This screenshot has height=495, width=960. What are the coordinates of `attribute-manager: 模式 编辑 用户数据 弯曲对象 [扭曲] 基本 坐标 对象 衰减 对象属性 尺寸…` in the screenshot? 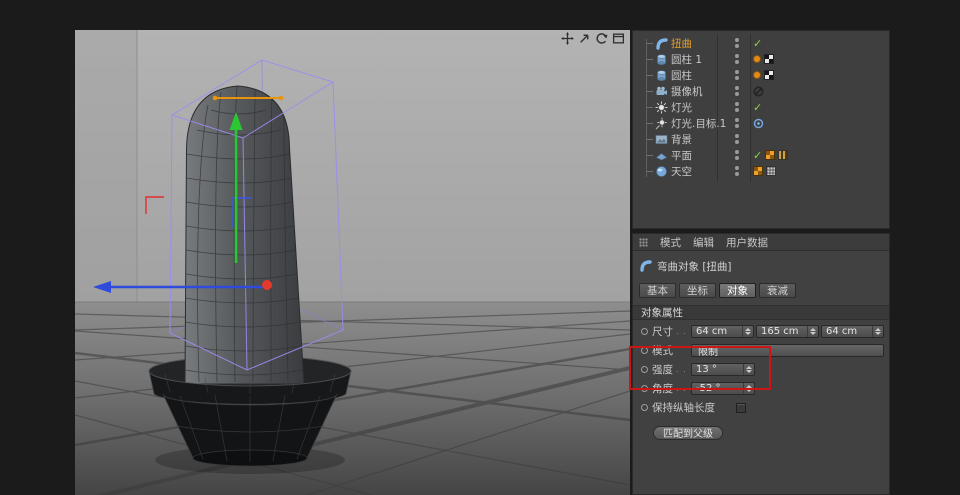 It's located at (761, 364).